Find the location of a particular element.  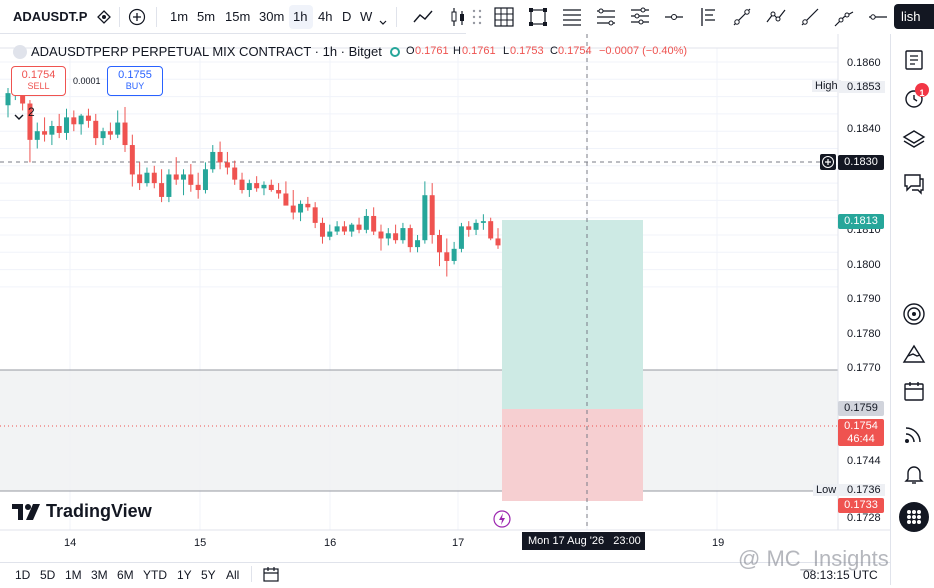

compare-diamond-icon is located at coordinates (104, 19).